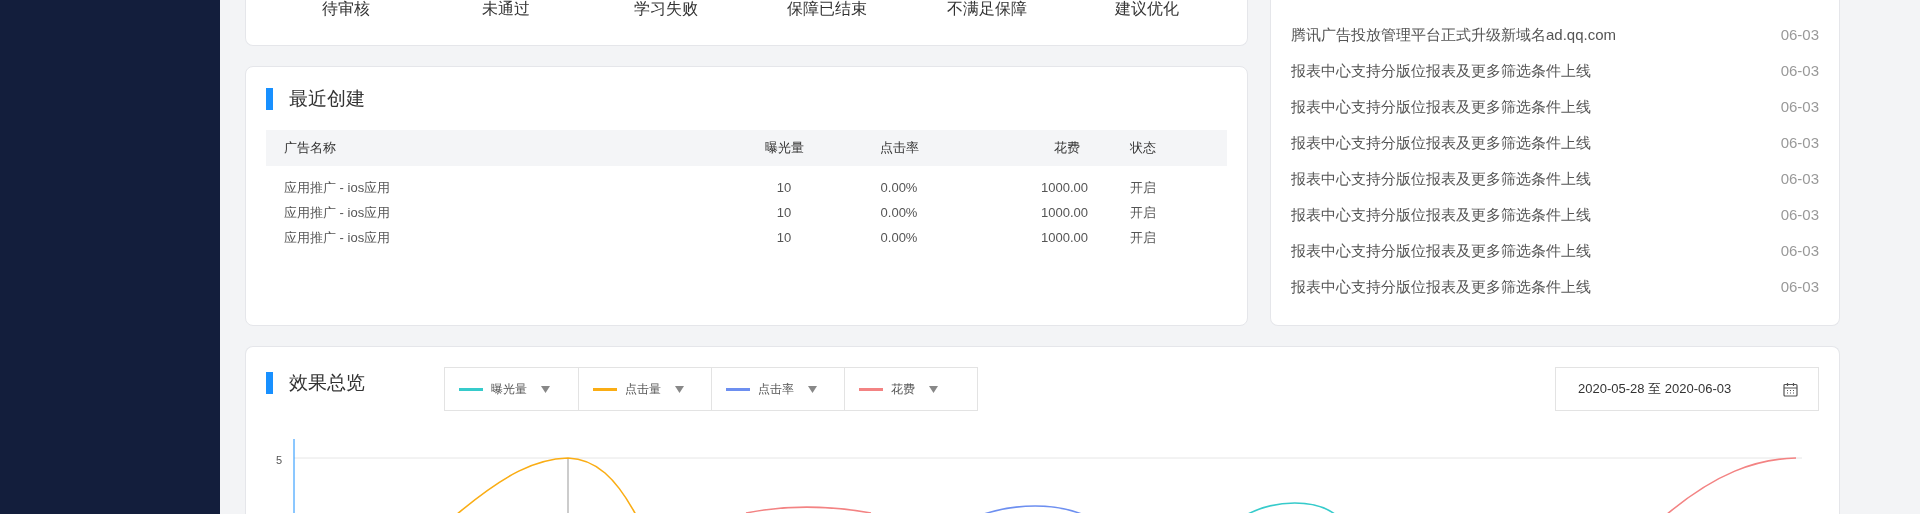  Describe the element at coordinates (777, 389) in the screenshot. I see `metric-dropdown: 点击率` at that location.